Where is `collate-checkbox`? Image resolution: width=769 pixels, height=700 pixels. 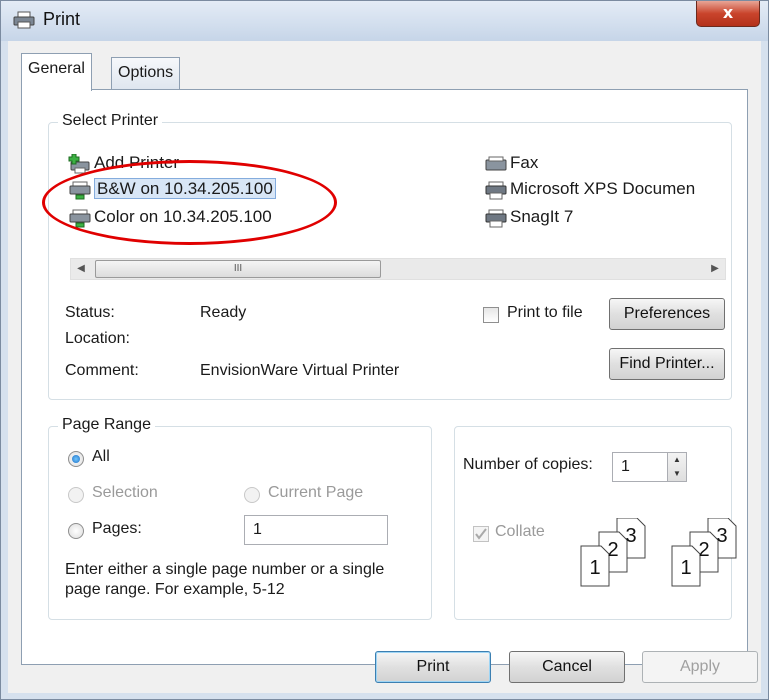
collate-checkbox is located at coordinates (481, 534).